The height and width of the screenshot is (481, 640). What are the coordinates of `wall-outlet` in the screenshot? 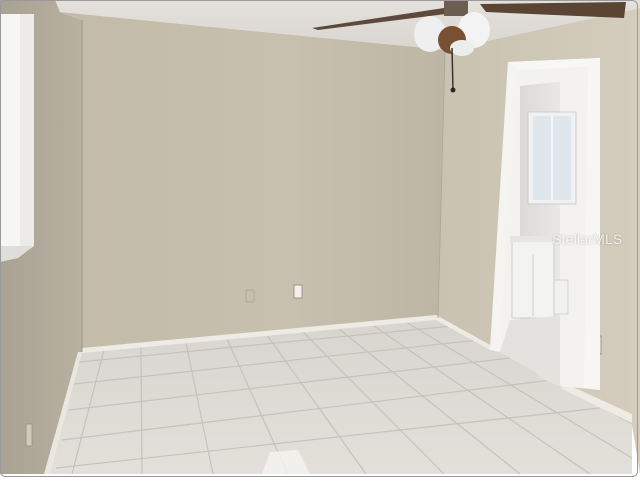 It's located at (298, 291).